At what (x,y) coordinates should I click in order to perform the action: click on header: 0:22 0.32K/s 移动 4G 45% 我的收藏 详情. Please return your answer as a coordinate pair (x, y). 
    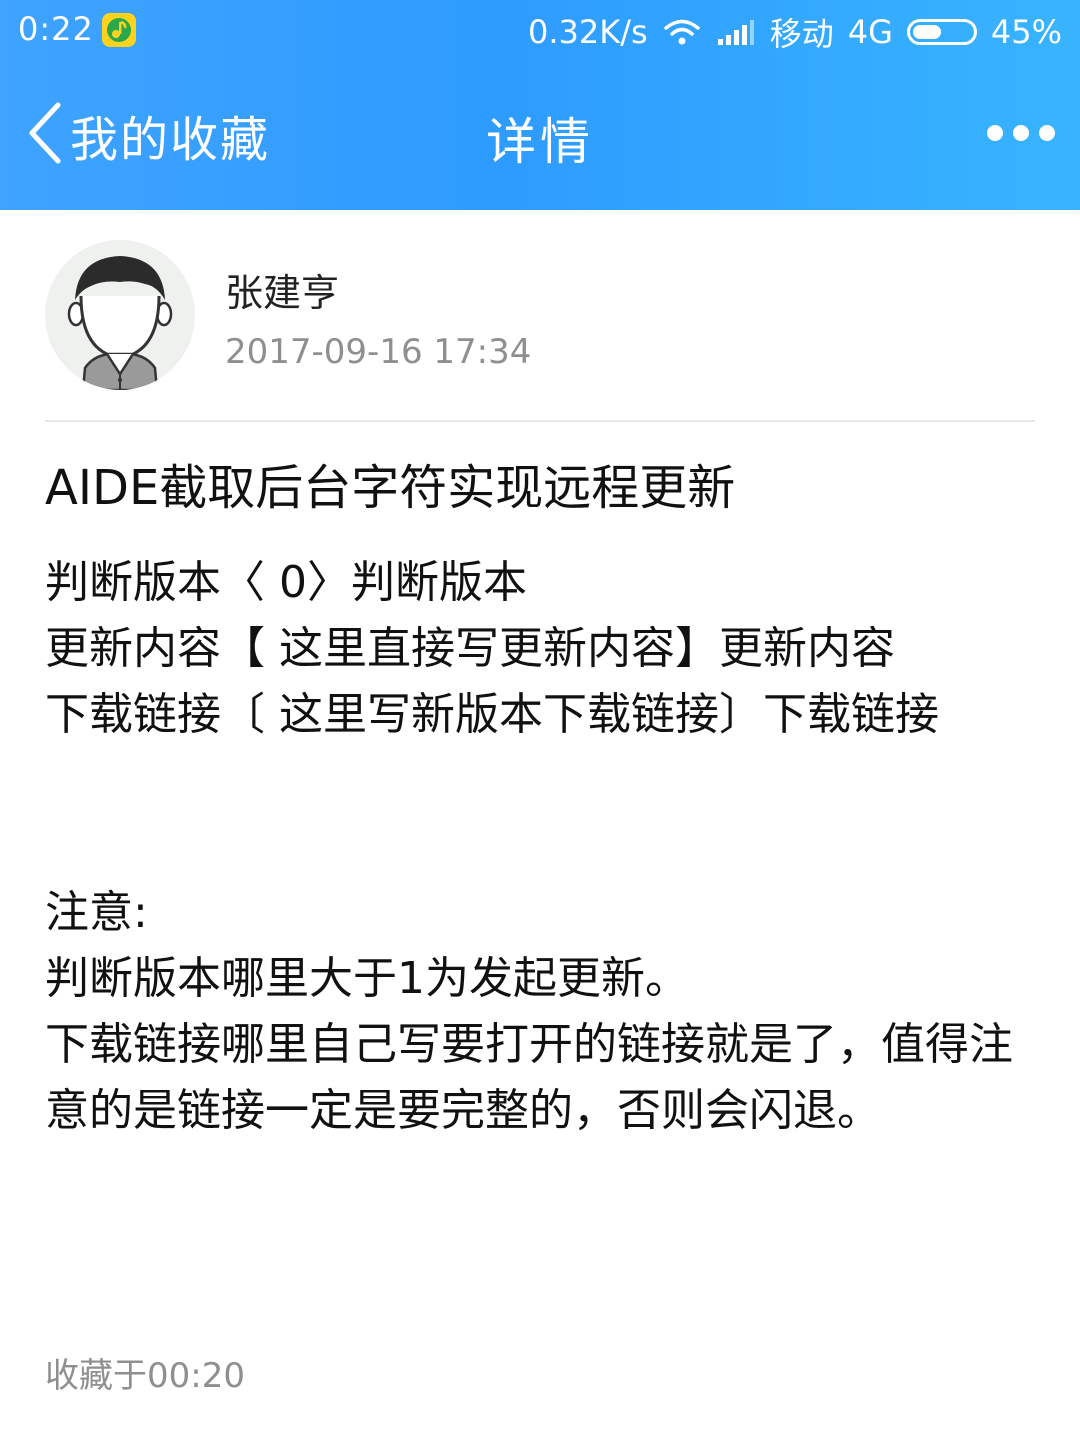
    Looking at the image, I should click on (540, 105).